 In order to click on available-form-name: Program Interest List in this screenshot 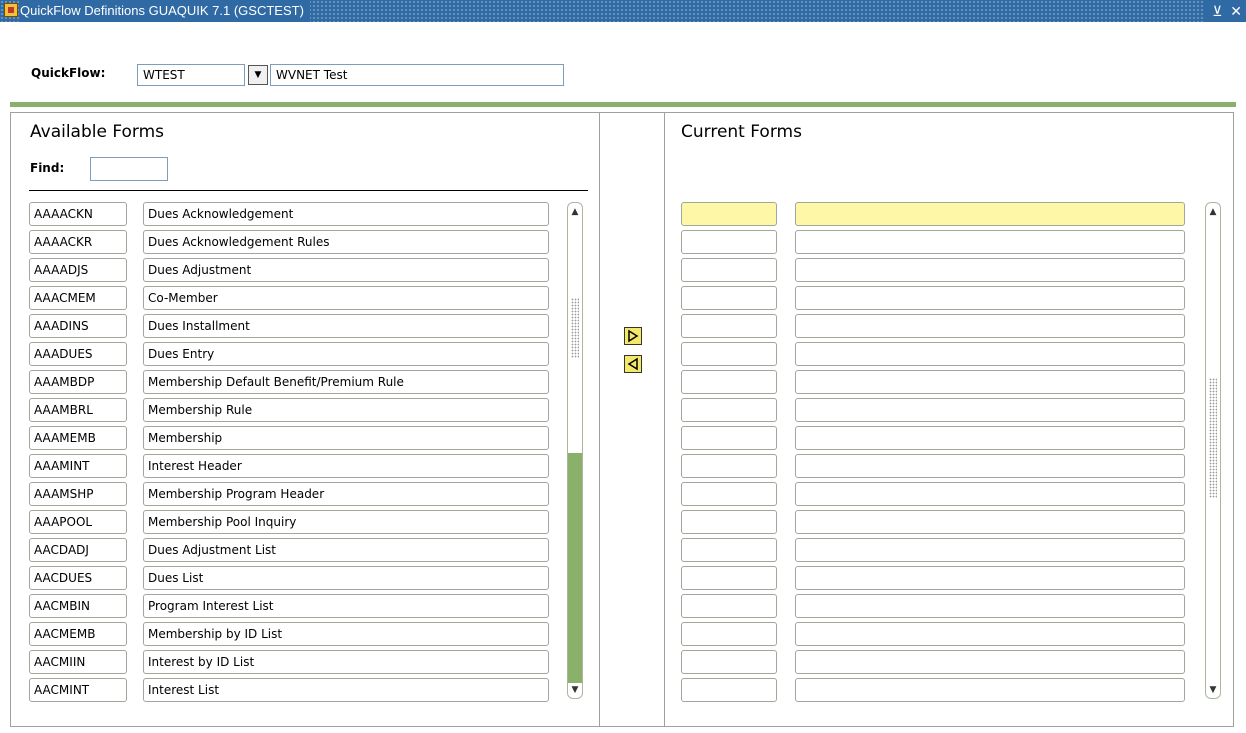, I will do `click(346, 606)`.